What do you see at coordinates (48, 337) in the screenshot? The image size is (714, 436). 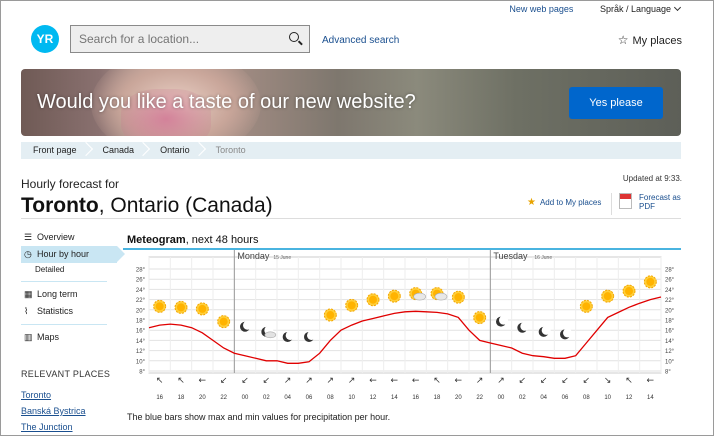 I see `sidebar-item-label: Maps` at bounding box center [48, 337].